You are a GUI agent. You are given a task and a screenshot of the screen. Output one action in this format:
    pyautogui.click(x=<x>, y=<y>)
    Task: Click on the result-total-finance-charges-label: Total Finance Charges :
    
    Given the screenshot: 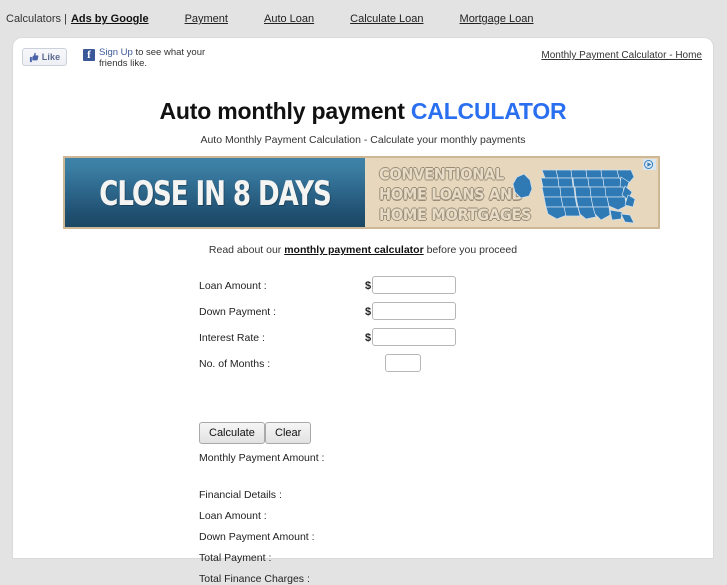 What is the action you would take?
    pyautogui.click(x=254, y=579)
    